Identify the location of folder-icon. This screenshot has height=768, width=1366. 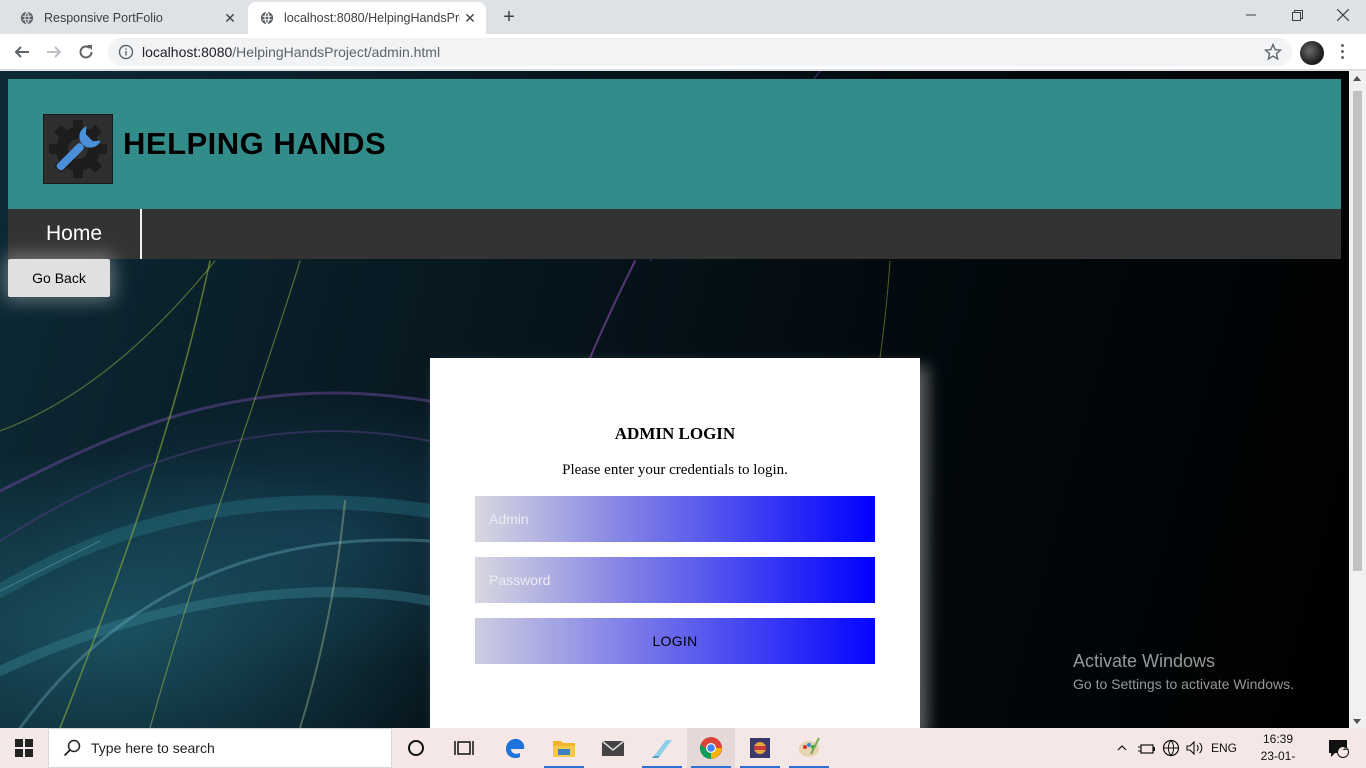
(564, 749).